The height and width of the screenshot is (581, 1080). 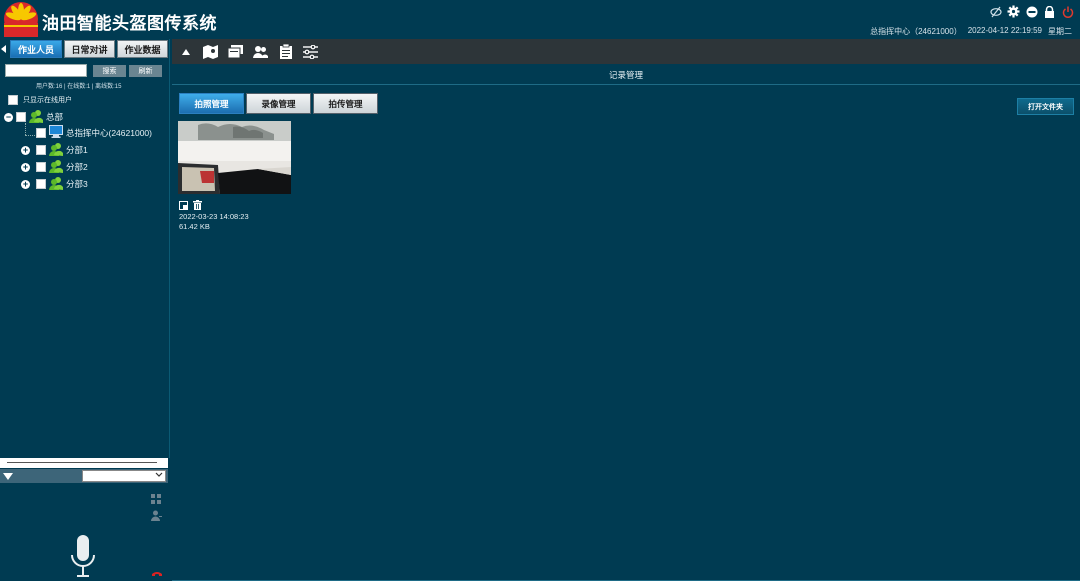 What do you see at coordinates (129, 23) in the screenshot?
I see `app-title: 油田智能头盔图传系统` at bounding box center [129, 23].